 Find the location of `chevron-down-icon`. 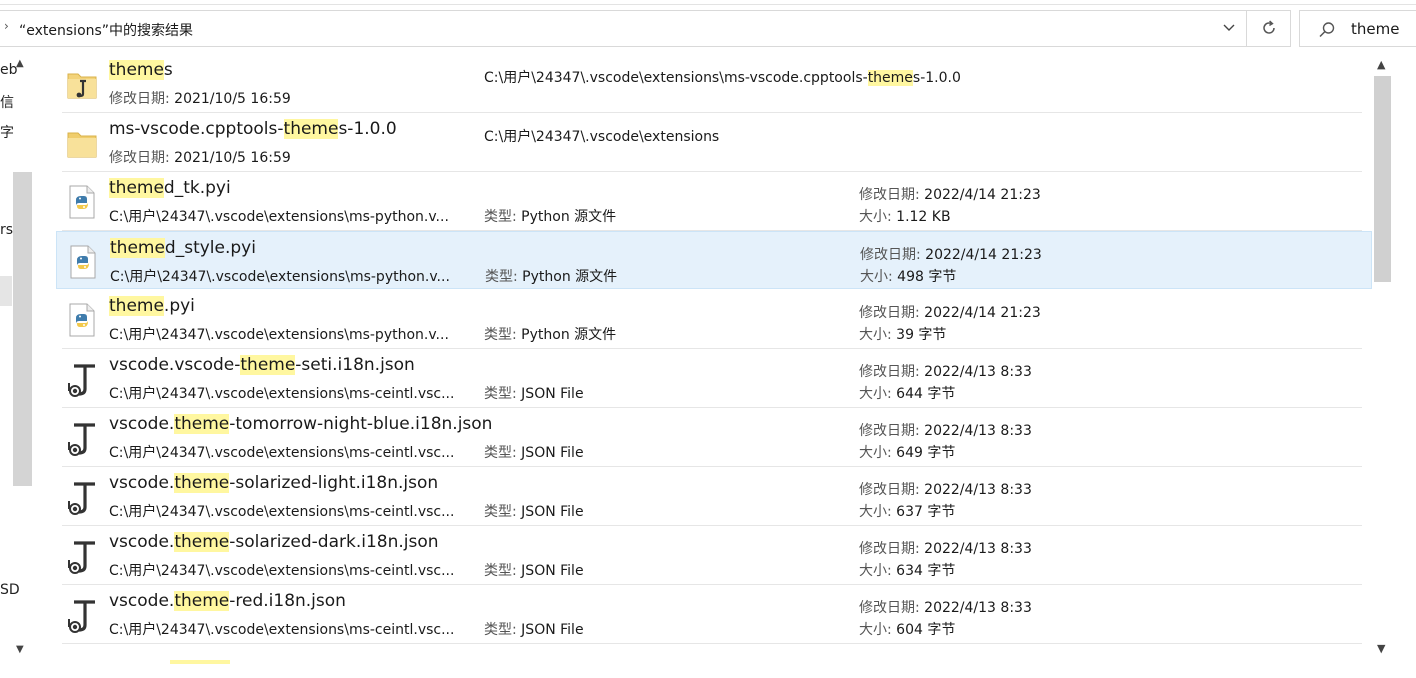

chevron-down-icon is located at coordinates (1229, 27).